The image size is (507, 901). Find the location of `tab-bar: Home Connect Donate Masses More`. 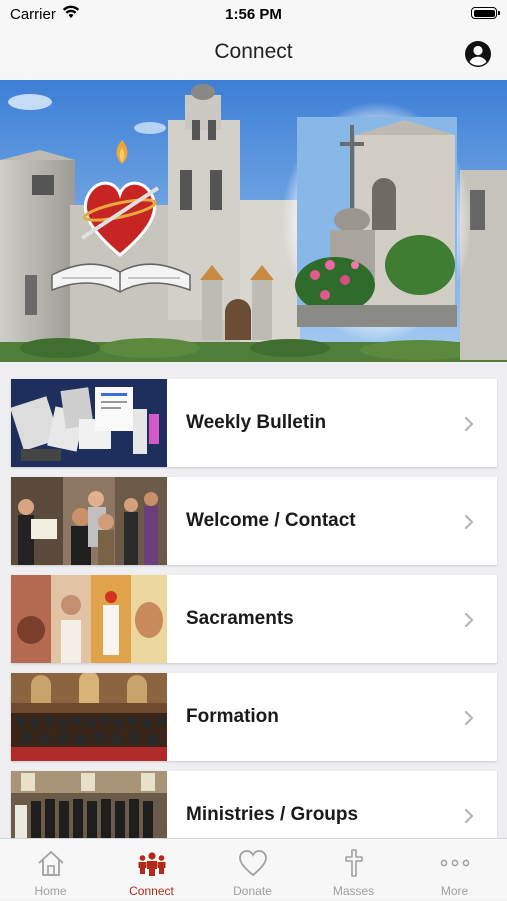

tab-bar: Home Connect Donate Masses More is located at coordinates (253, 869).